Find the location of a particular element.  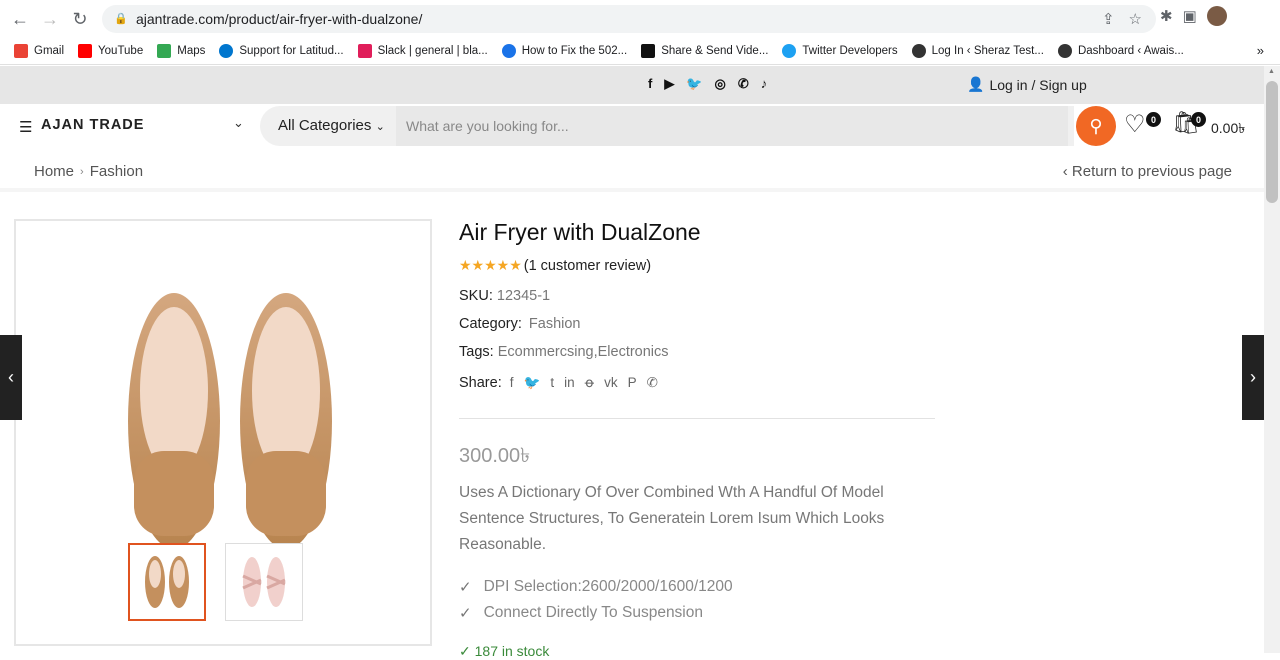

chevron-right-icon: › is located at coordinates (1253, 377).